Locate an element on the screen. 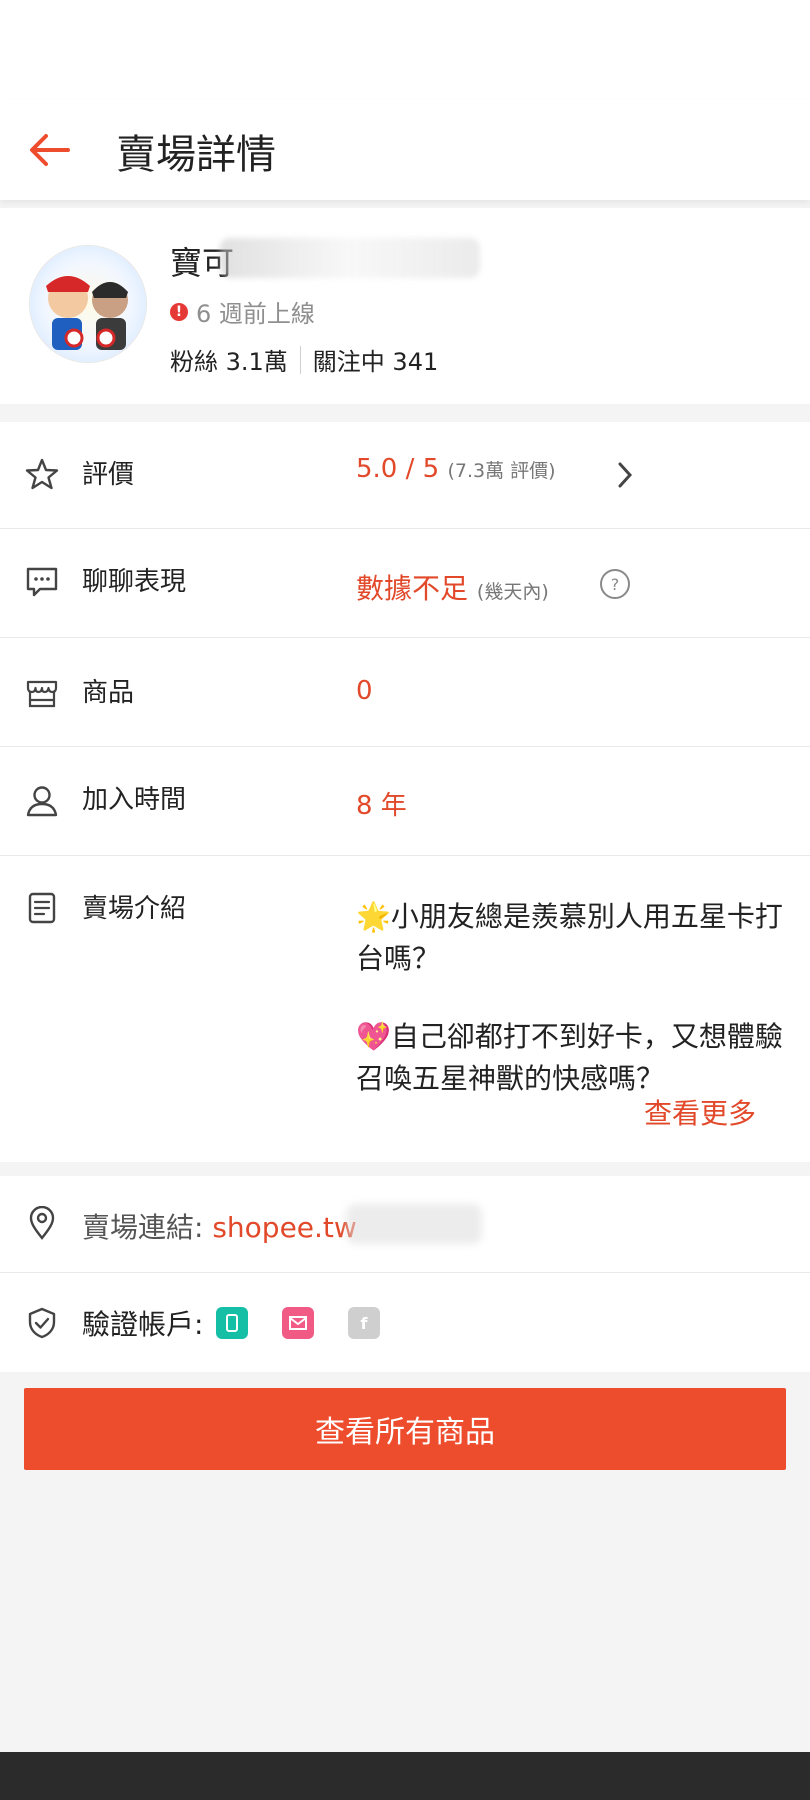 Image resolution: width=810 pixels, height=1800 pixels. verified-account-label: 驗證帳戶: is located at coordinates (143, 1324).